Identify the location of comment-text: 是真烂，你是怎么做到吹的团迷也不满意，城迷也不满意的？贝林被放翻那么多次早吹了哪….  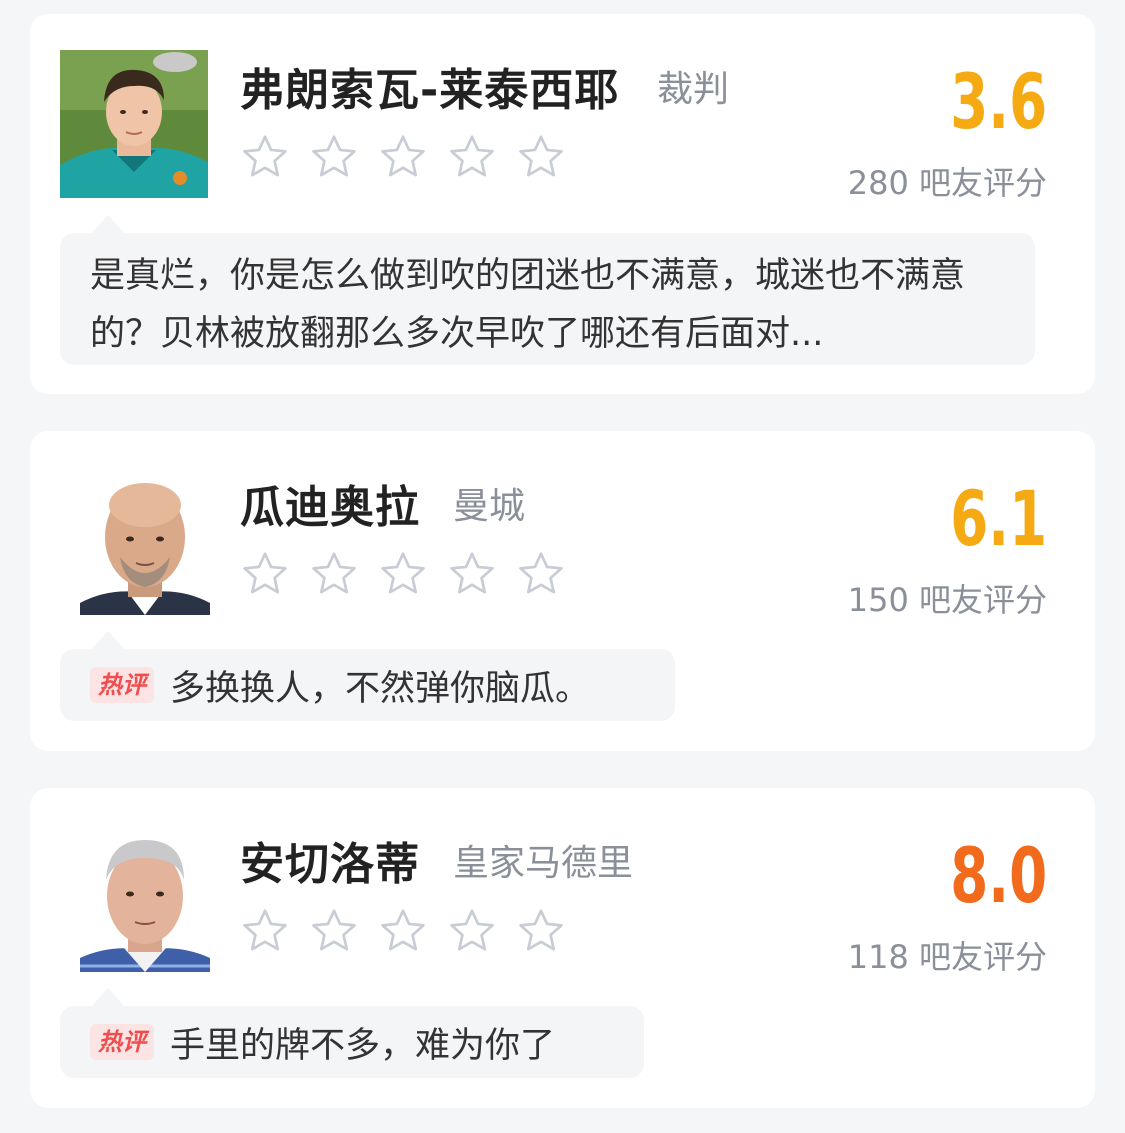
(528, 305).